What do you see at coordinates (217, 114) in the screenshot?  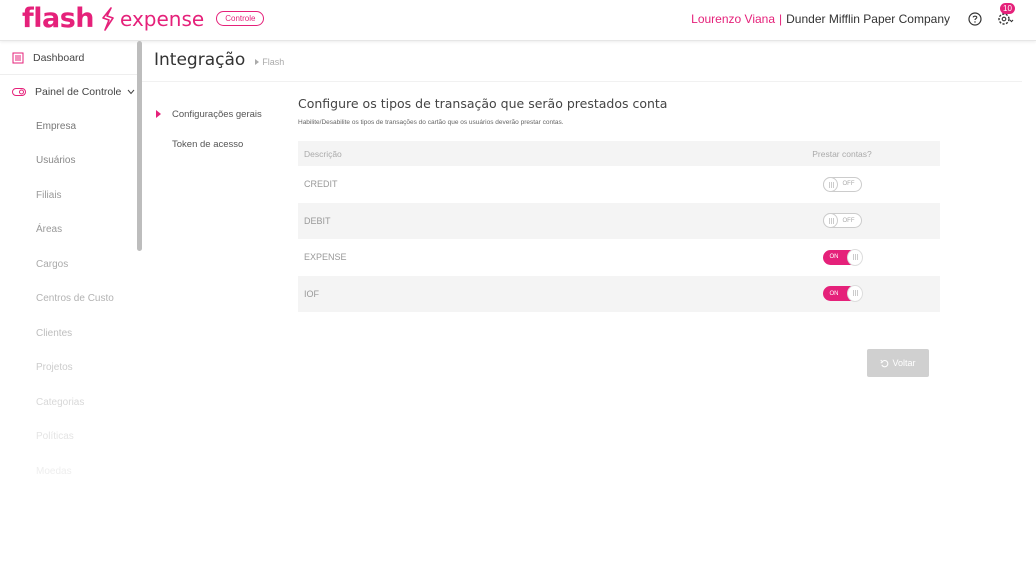 I see `subnav-configuracoes-gerais: Configurações gerais` at bounding box center [217, 114].